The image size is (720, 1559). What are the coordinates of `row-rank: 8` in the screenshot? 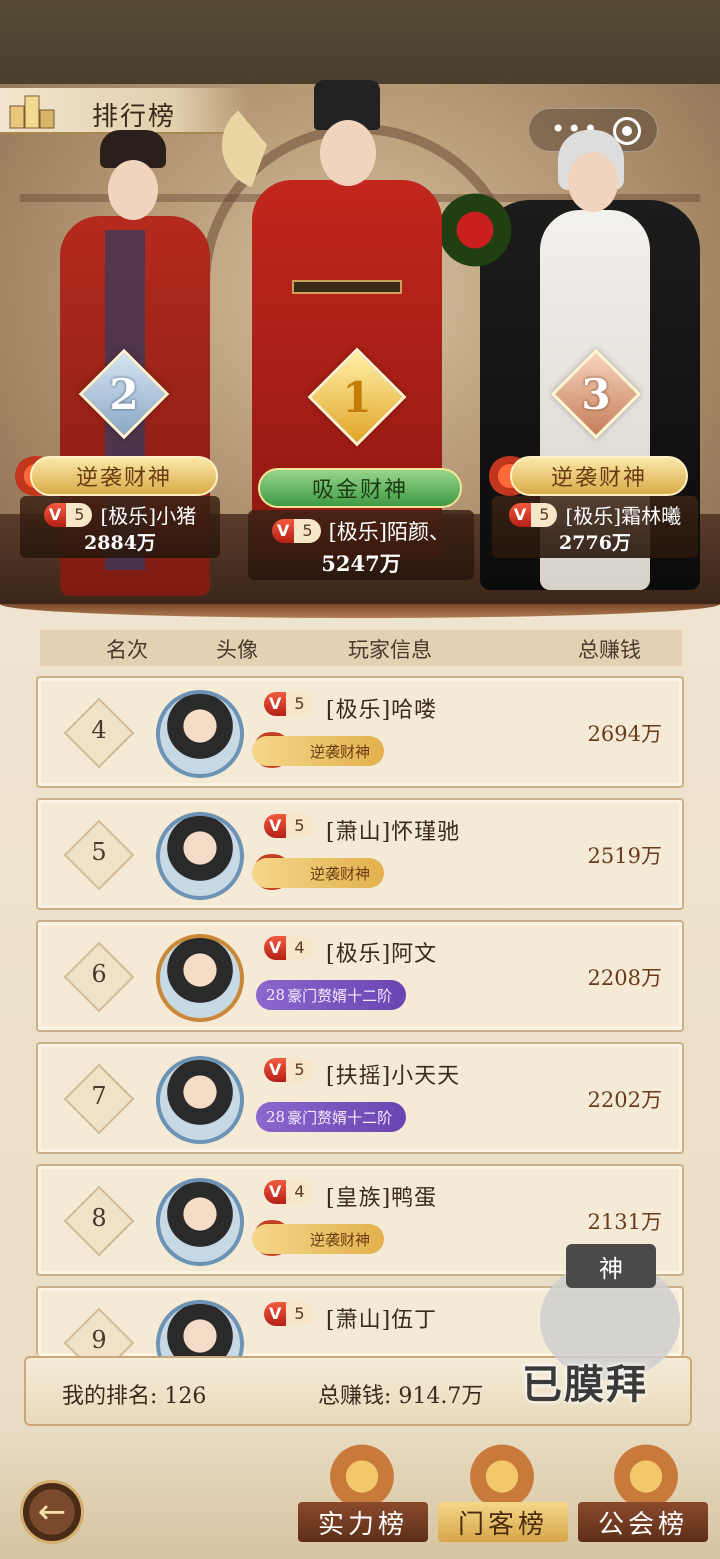 It's located at (99, 1218).